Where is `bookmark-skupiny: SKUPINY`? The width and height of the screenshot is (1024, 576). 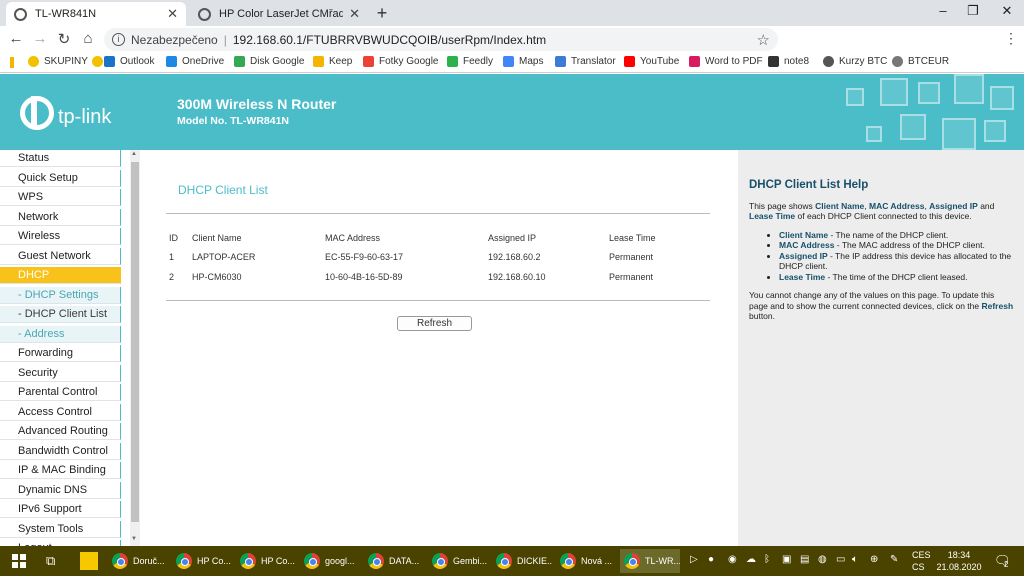 bookmark-skupiny: SKUPINY is located at coordinates (68, 61).